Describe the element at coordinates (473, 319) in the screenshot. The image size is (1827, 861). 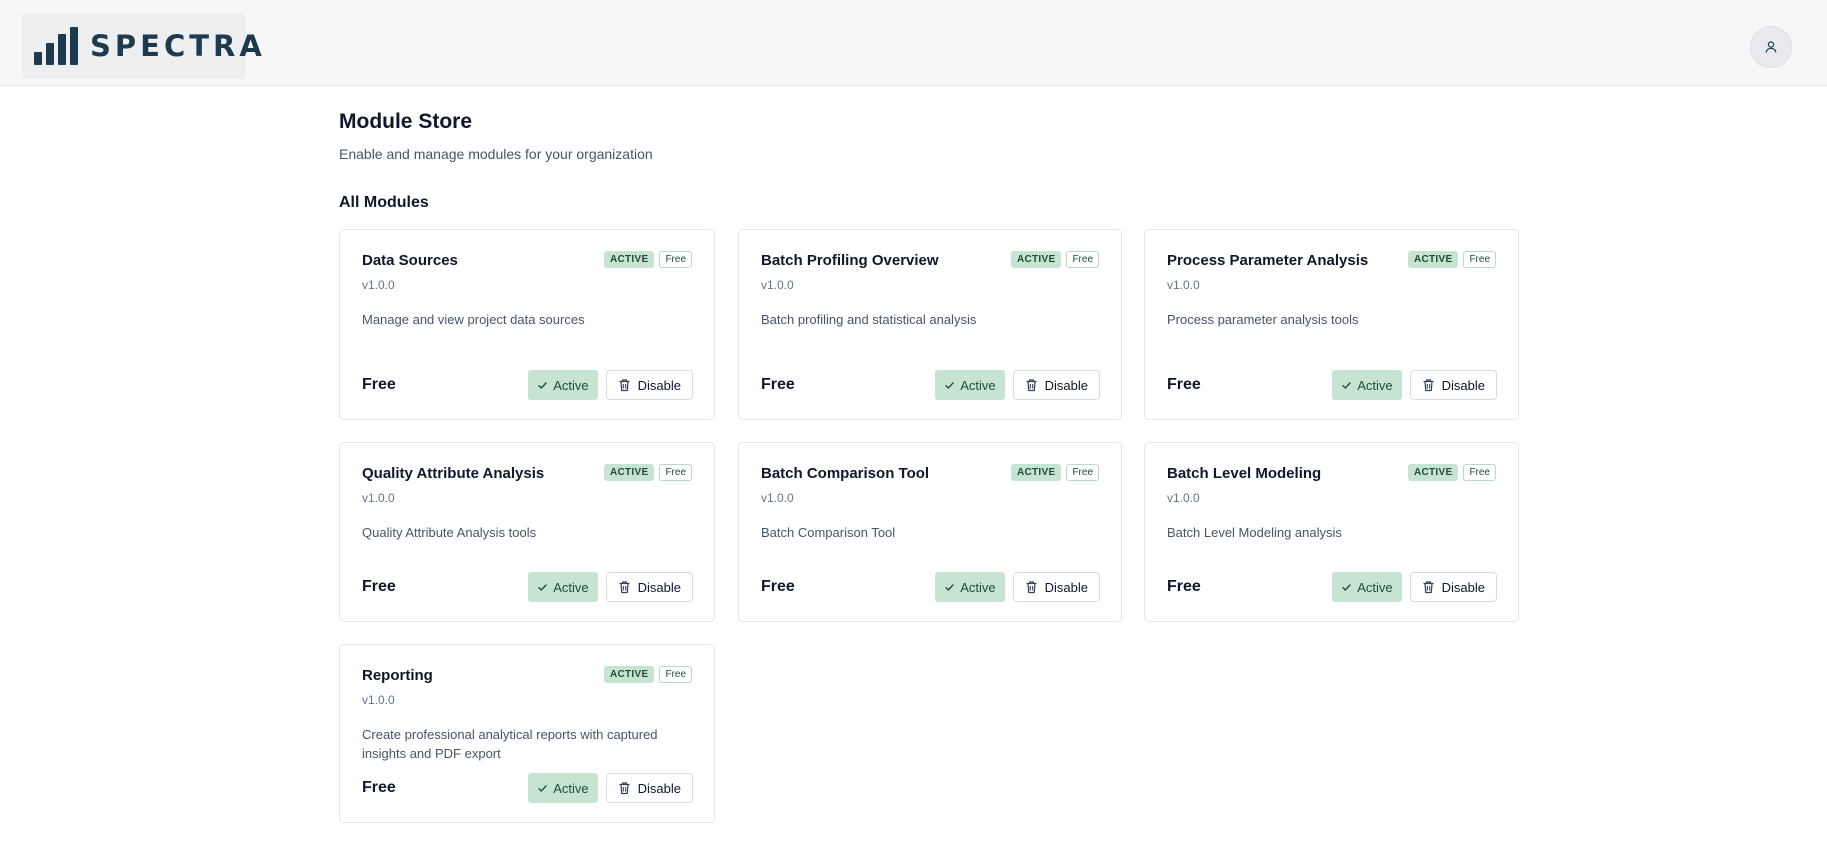
I see `module-description: Manage and view project data sources` at that location.